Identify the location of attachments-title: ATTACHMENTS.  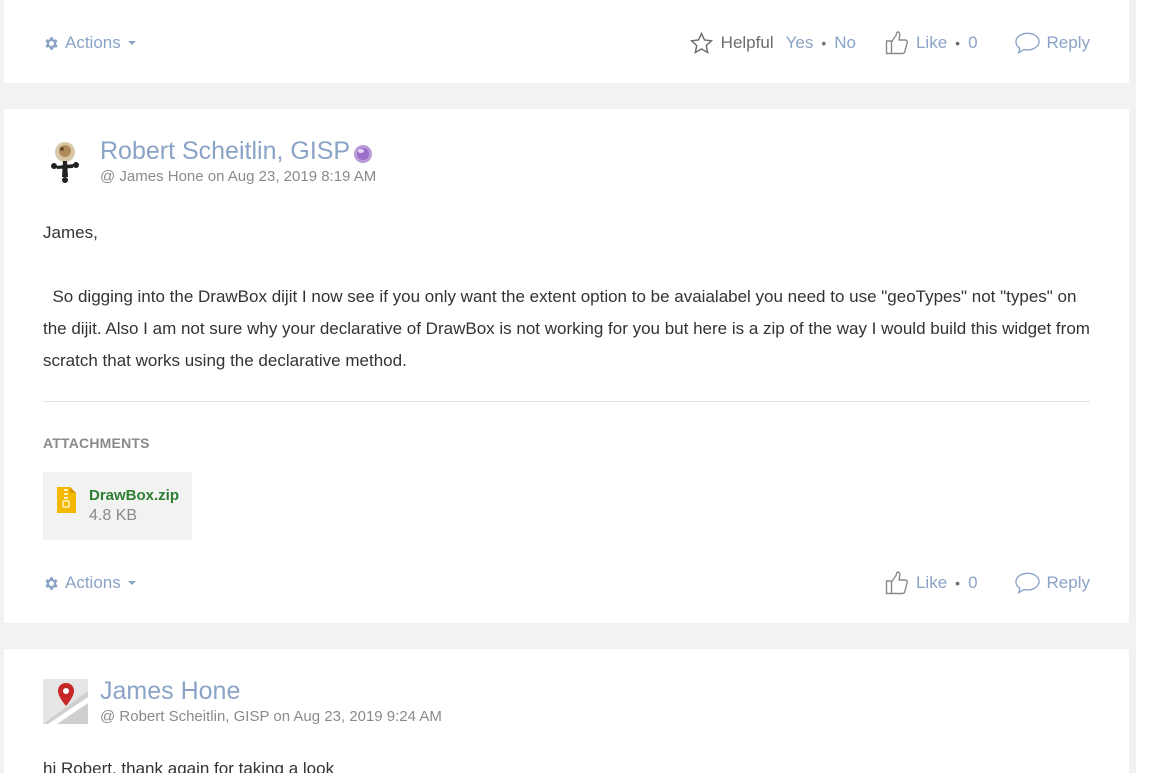
(96, 443).